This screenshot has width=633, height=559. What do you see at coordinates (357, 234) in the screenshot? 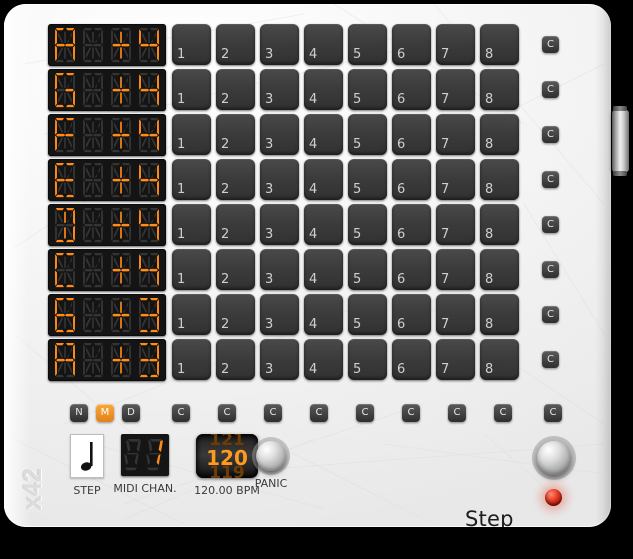
I see `step-button-label: 5` at bounding box center [357, 234].